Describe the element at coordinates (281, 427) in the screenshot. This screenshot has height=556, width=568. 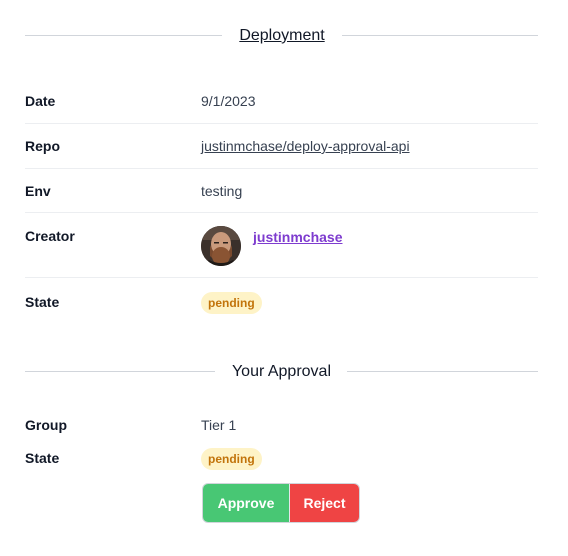
I see `group-row: Group Tier 1` at that location.